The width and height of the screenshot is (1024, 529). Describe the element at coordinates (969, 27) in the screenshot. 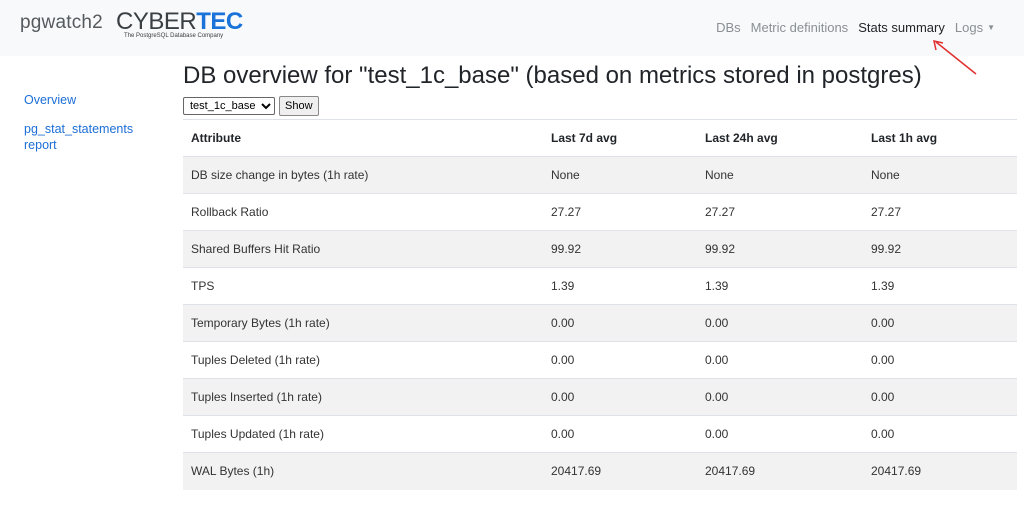

I see `nav-logs-label: Logs` at that location.